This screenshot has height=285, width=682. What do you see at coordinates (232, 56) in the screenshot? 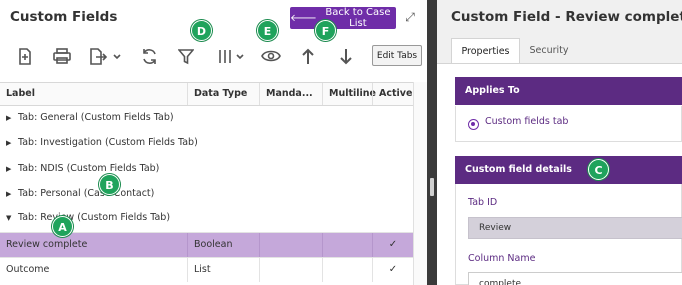
I see `columns-icon` at bounding box center [232, 56].